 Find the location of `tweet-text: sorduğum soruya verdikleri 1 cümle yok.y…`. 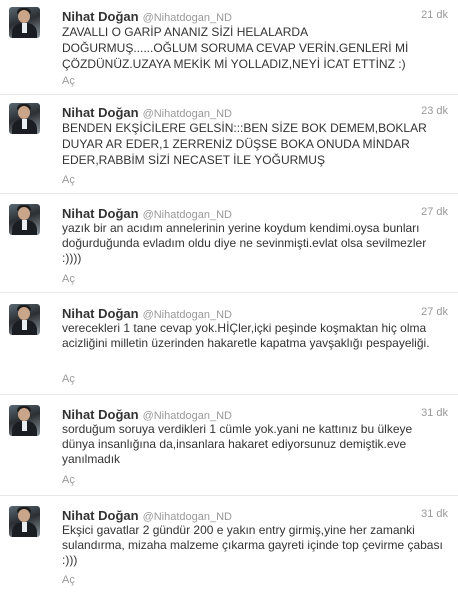

tweet-text: sorduğum soruya verdikleri 1 cümle yok.y… is located at coordinates (237, 444).